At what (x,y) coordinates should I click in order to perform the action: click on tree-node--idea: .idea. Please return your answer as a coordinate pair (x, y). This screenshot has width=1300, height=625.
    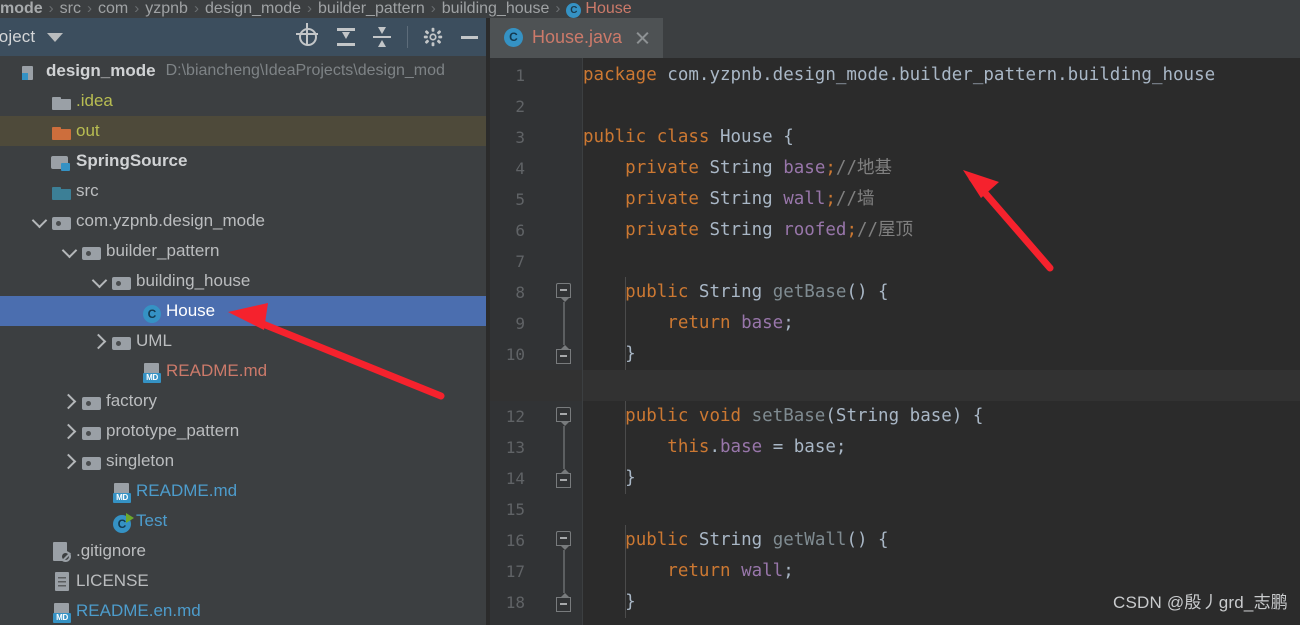
    Looking at the image, I should click on (243, 101).